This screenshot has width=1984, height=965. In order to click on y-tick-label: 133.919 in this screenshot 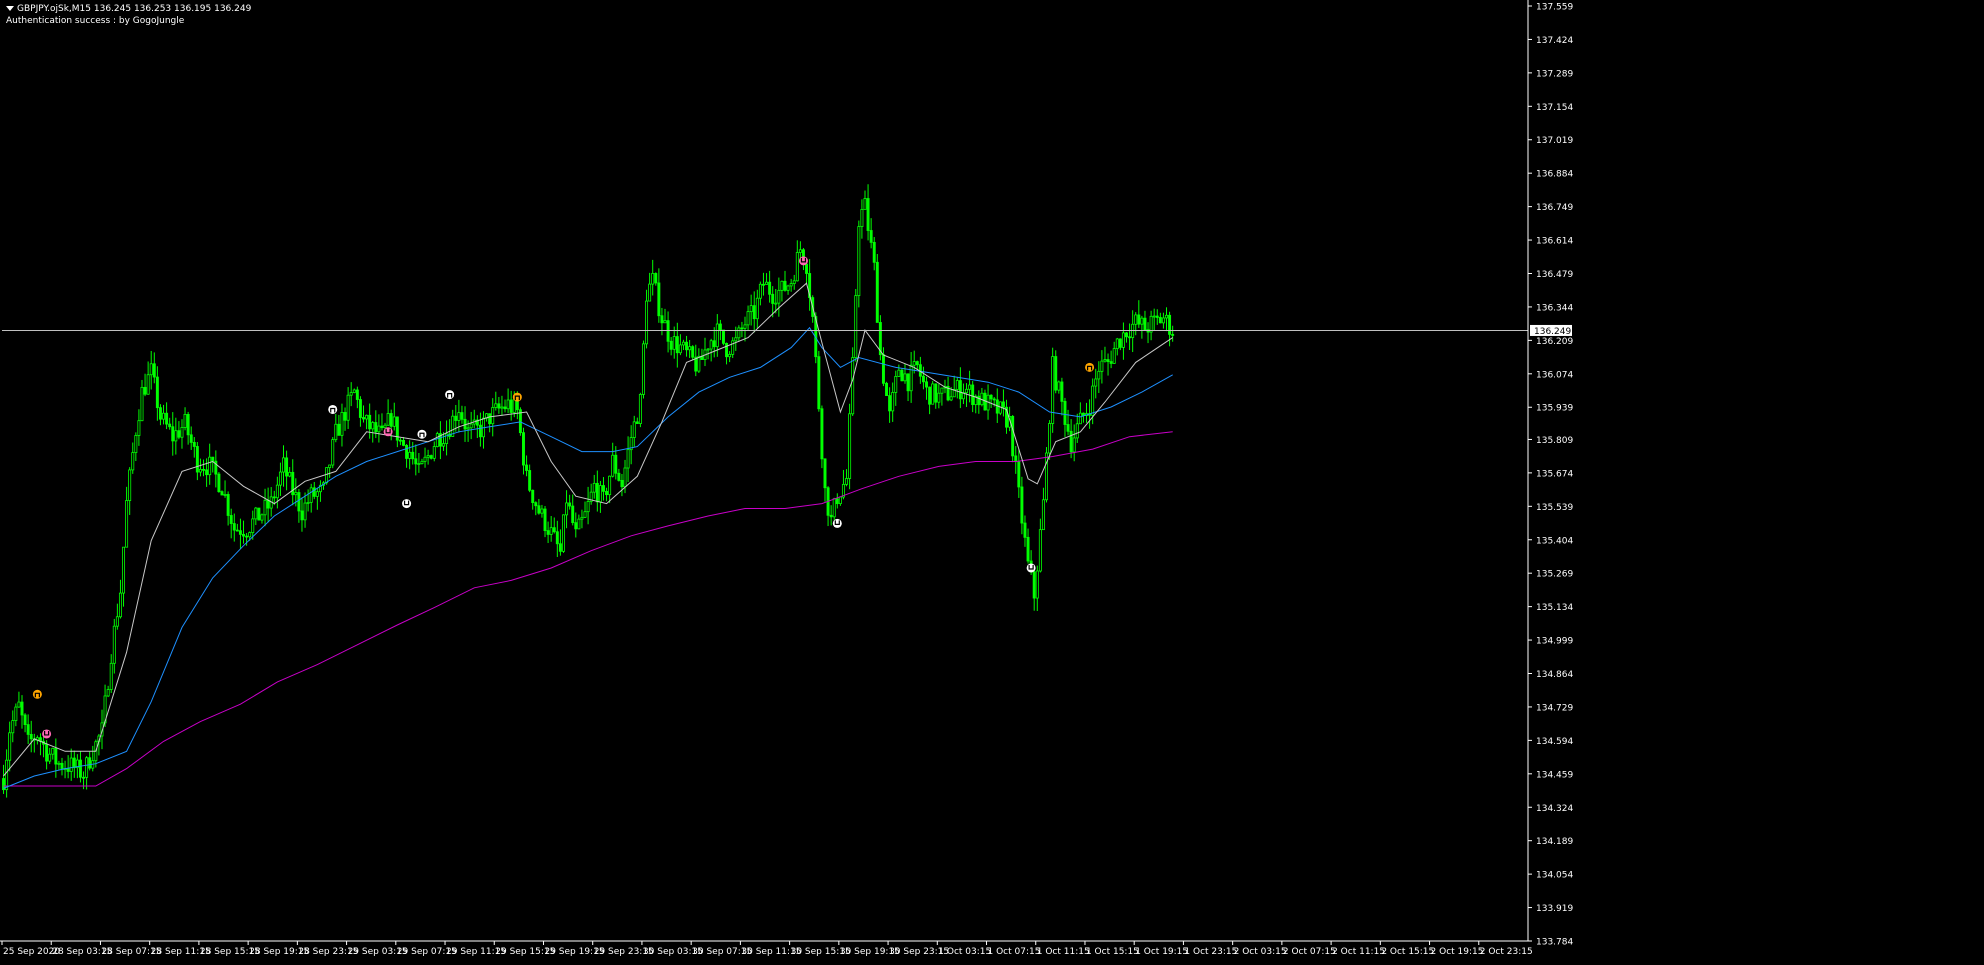, I will do `click(1554, 909)`.